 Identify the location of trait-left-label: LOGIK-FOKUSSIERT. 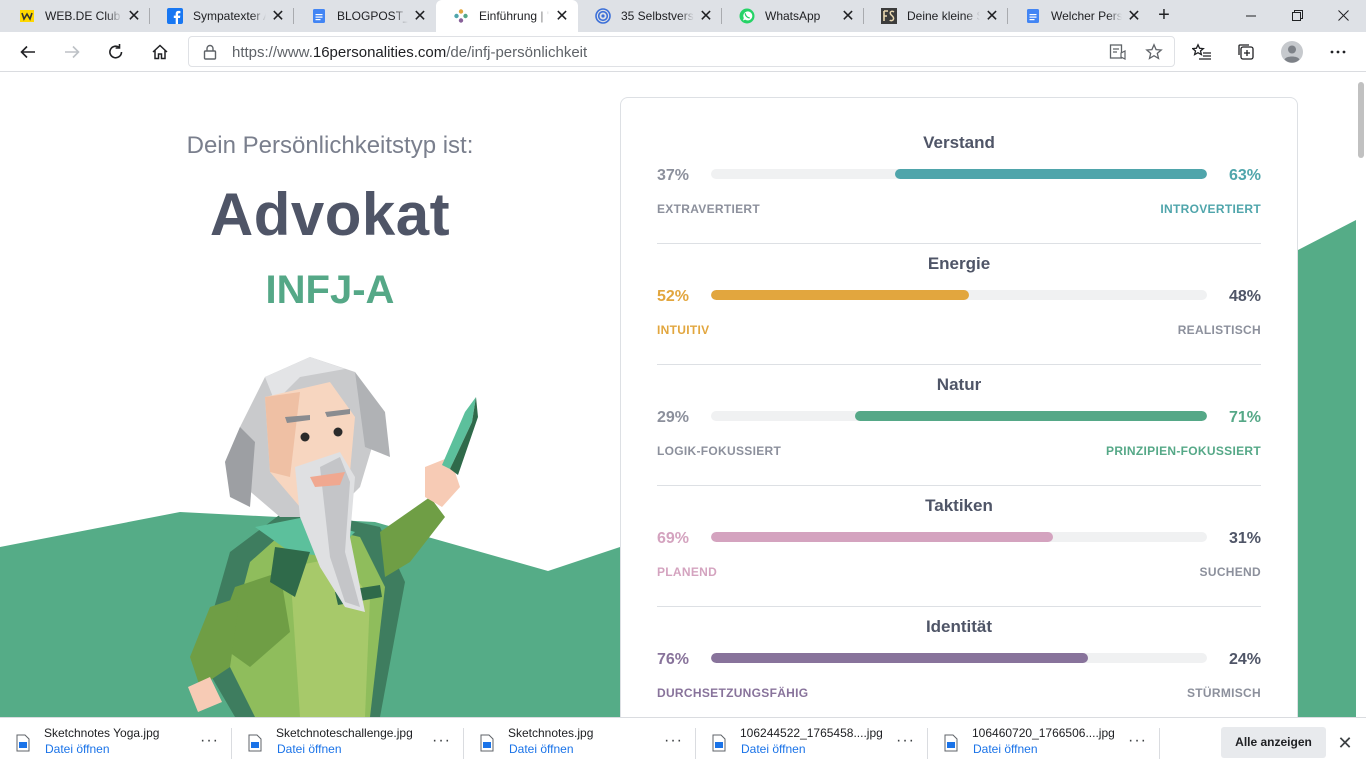
(719, 451).